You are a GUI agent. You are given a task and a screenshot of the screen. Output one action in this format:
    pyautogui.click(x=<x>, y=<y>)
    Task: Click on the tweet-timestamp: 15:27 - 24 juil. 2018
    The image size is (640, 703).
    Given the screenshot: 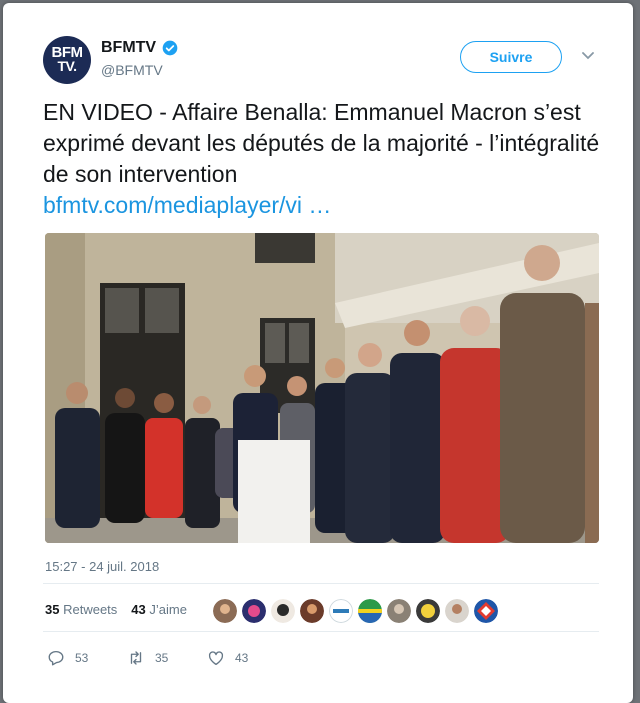 What is the action you would take?
    pyautogui.click(x=102, y=566)
    